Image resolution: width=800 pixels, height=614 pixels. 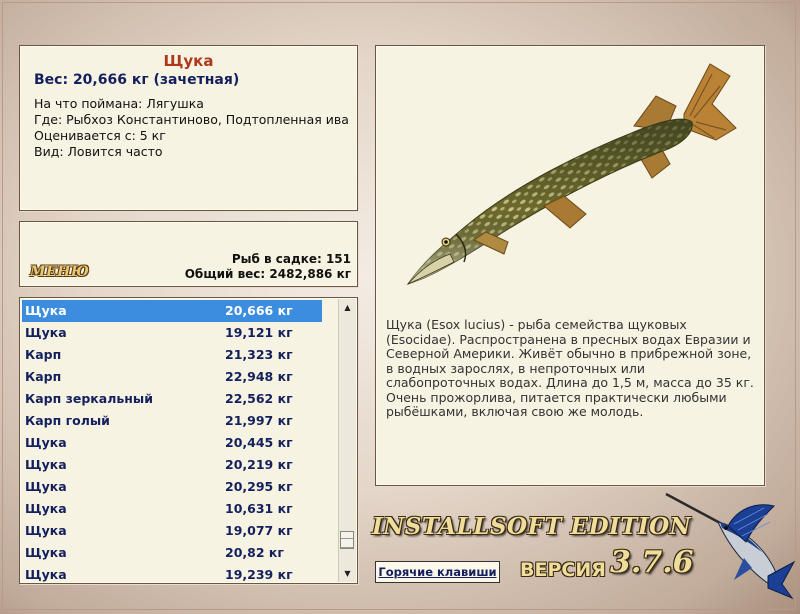 What do you see at coordinates (180, 377) in the screenshot?
I see `catch-list-row: Карп 22,948 кг` at bounding box center [180, 377].